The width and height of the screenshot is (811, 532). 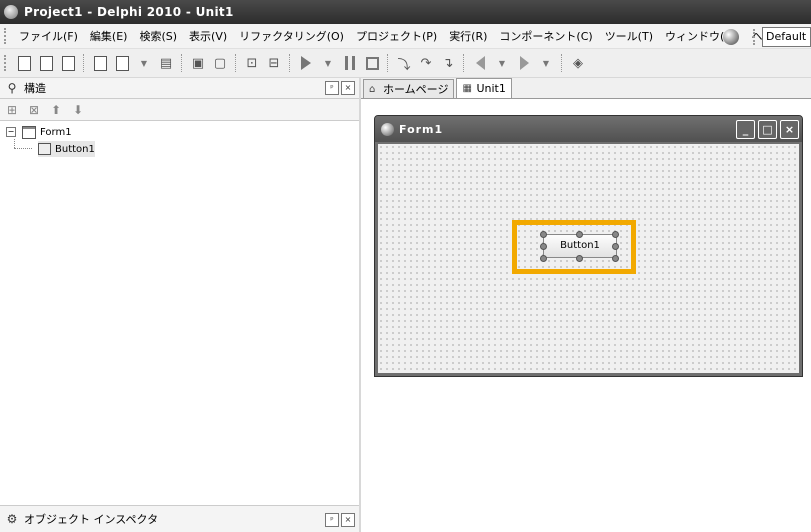 I want to click on title-bar: Project1 - Delphi 2010 - Unit1, so click(x=405, y=12).